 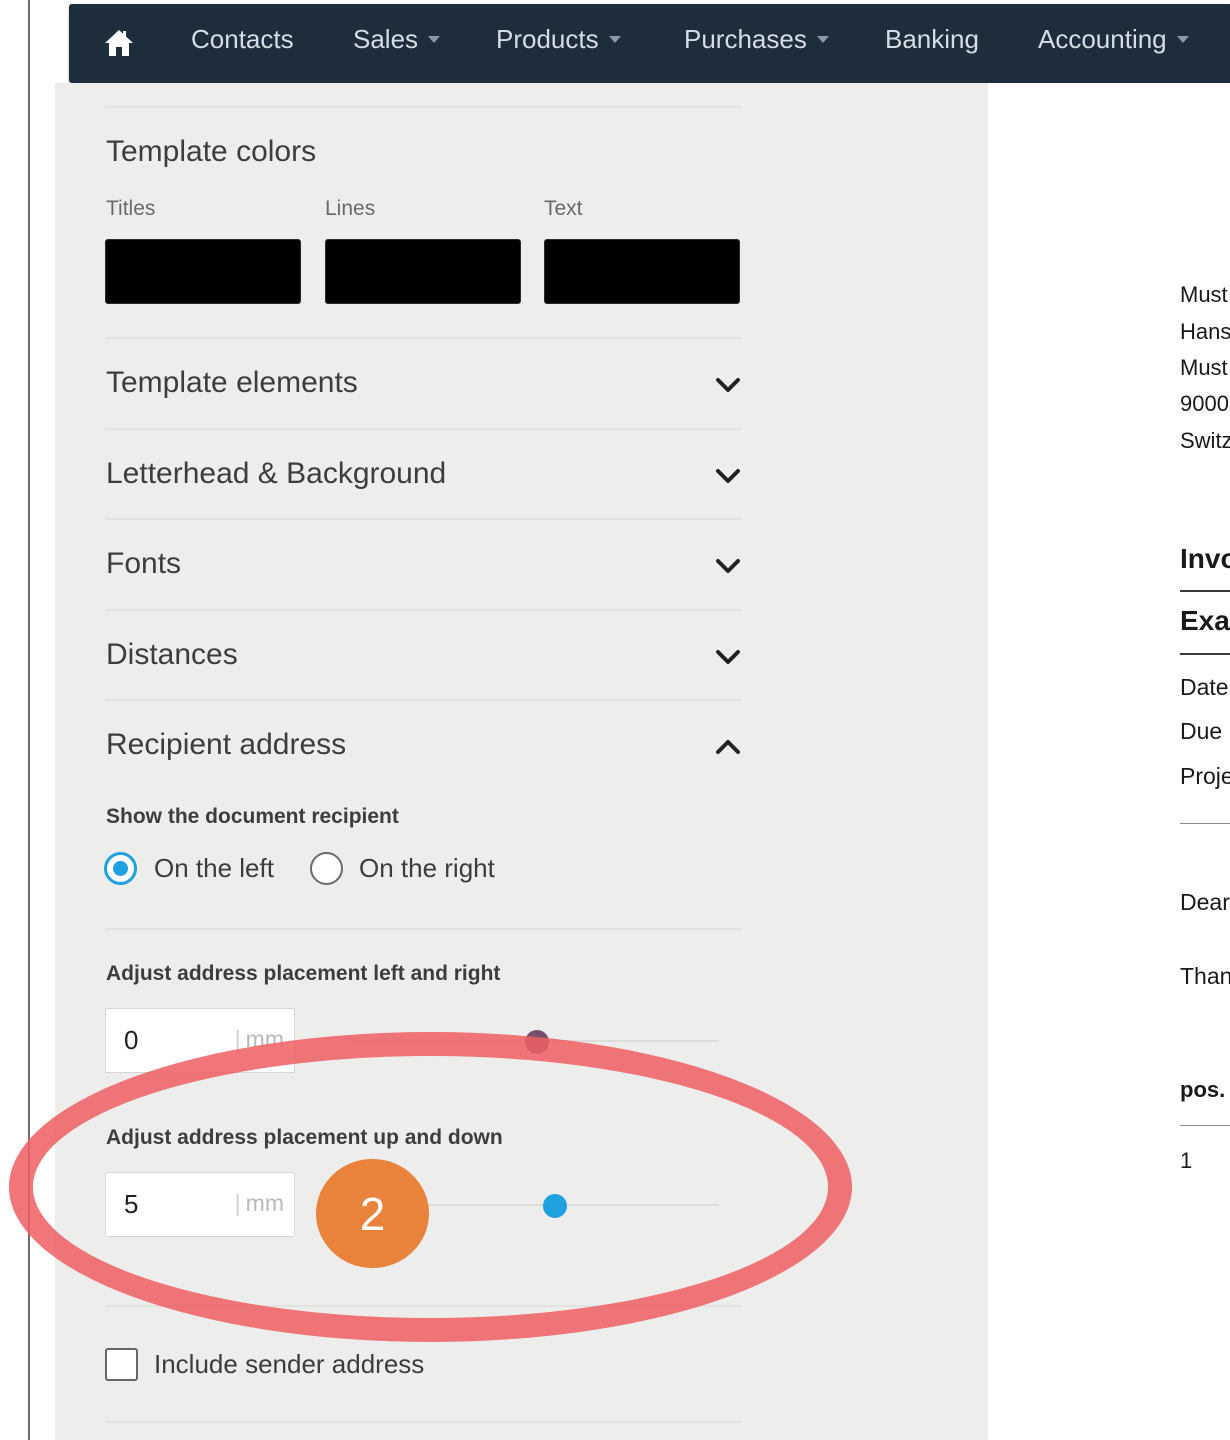 What do you see at coordinates (211, 151) in the screenshot?
I see `template-colors-title: Template colors` at bounding box center [211, 151].